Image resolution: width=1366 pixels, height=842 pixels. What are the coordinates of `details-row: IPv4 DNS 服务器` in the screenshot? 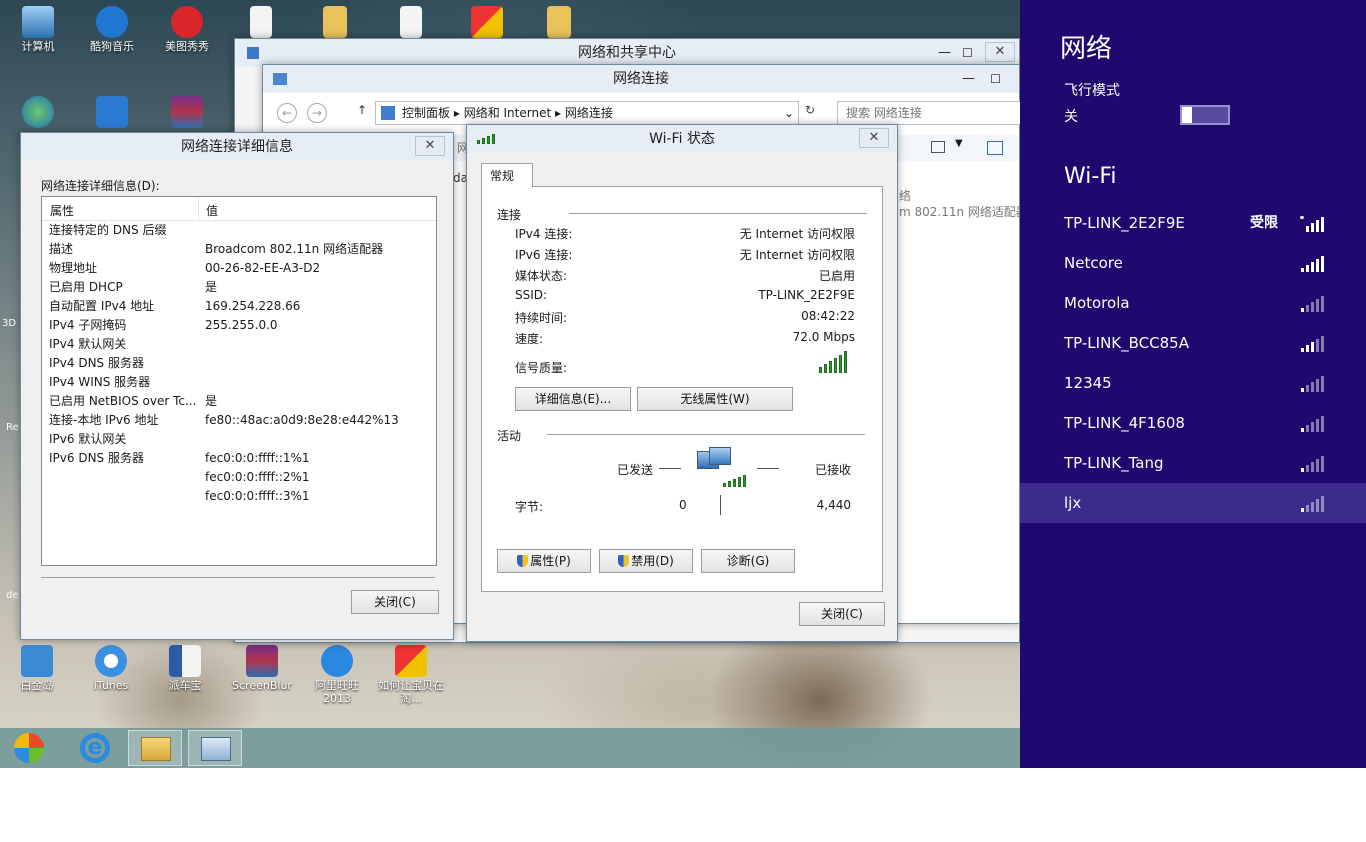 It's located at (239, 363).